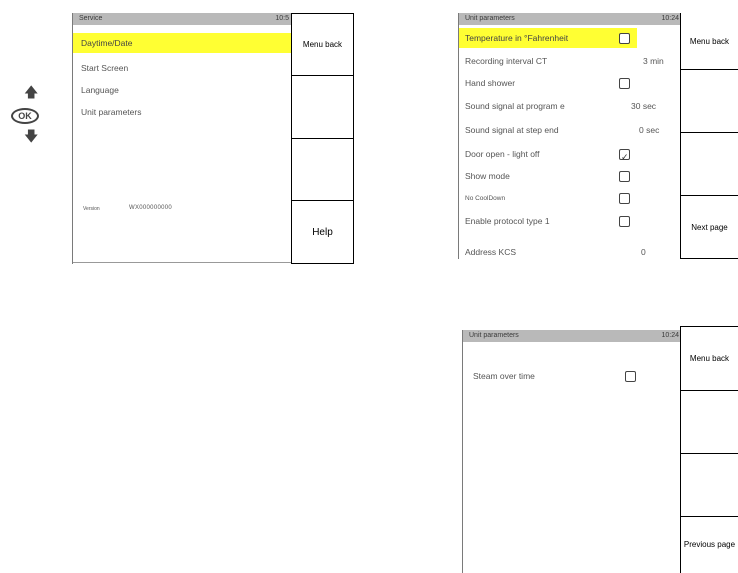  What do you see at coordinates (624, 198) in the screenshot?
I see `no-cooldown-checkbox` at bounding box center [624, 198].